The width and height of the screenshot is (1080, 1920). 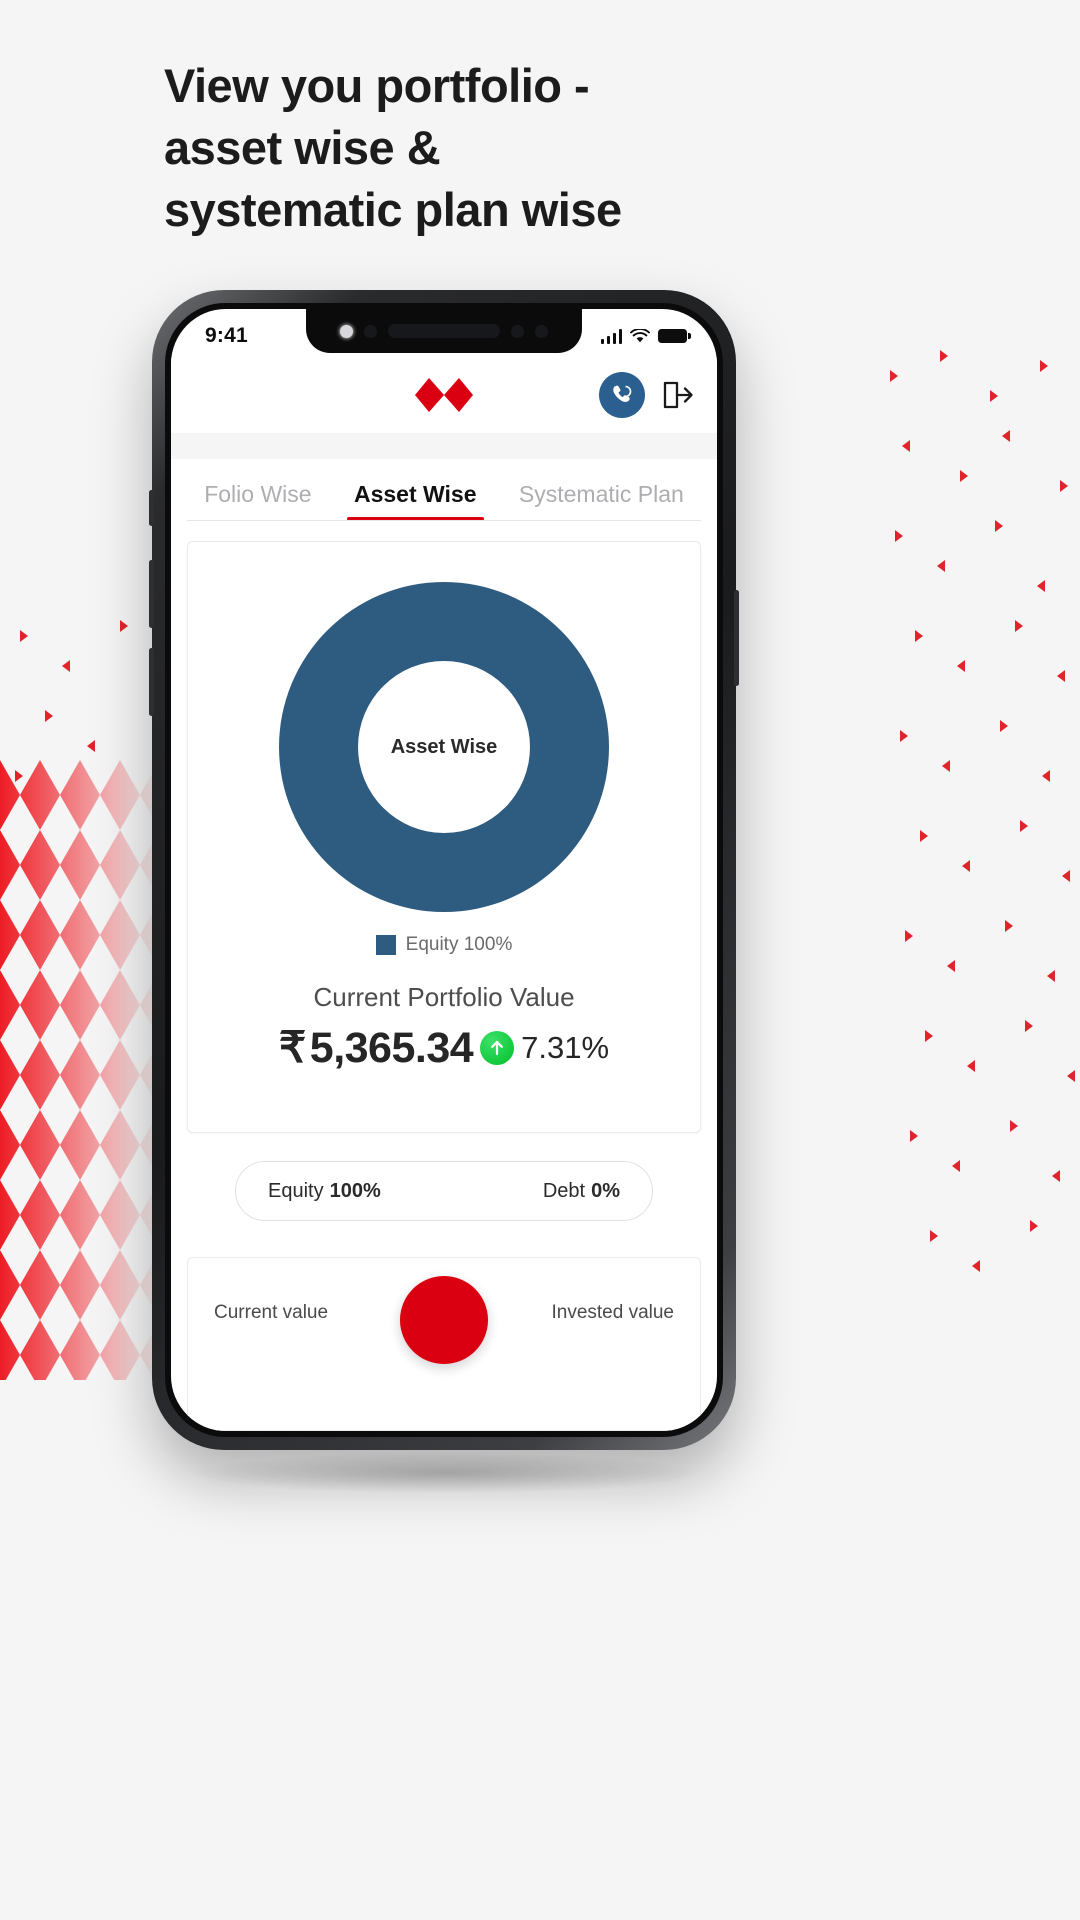 What do you see at coordinates (982, 811) in the screenshot?
I see `decorative-arrow-dots-right` at bounding box center [982, 811].